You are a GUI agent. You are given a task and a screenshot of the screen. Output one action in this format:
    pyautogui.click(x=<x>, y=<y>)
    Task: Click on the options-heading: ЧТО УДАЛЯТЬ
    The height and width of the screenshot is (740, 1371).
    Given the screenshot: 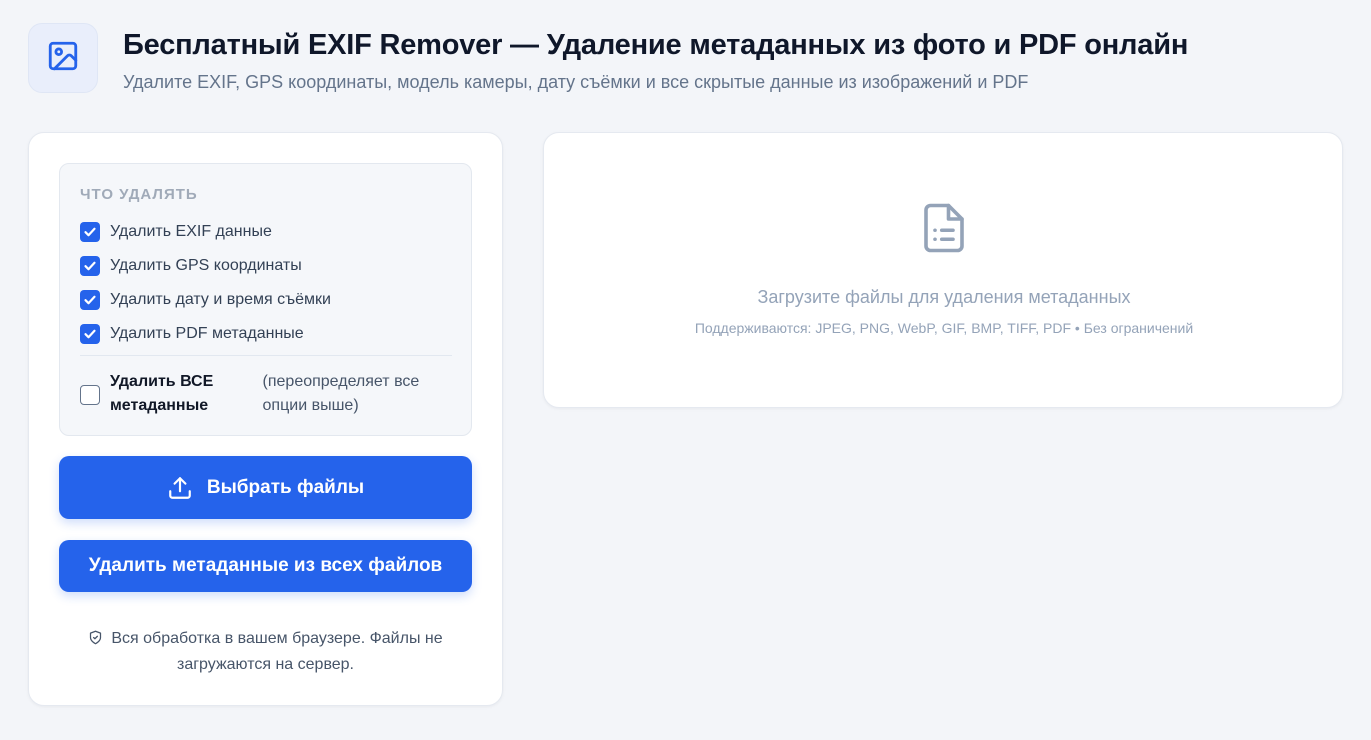 What is the action you would take?
    pyautogui.click(x=139, y=194)
    